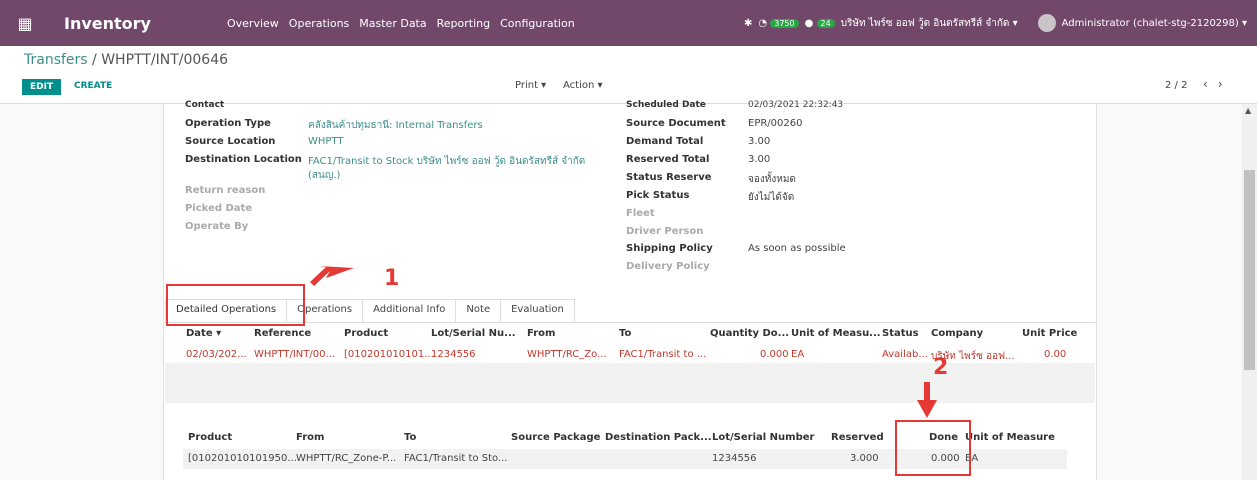 Image resolution: width=1257 pixels, height=480 pixels. Describe the element at coordinates (392, 278) in the screenshot. I see `annotation-number-1: 1` at that location.